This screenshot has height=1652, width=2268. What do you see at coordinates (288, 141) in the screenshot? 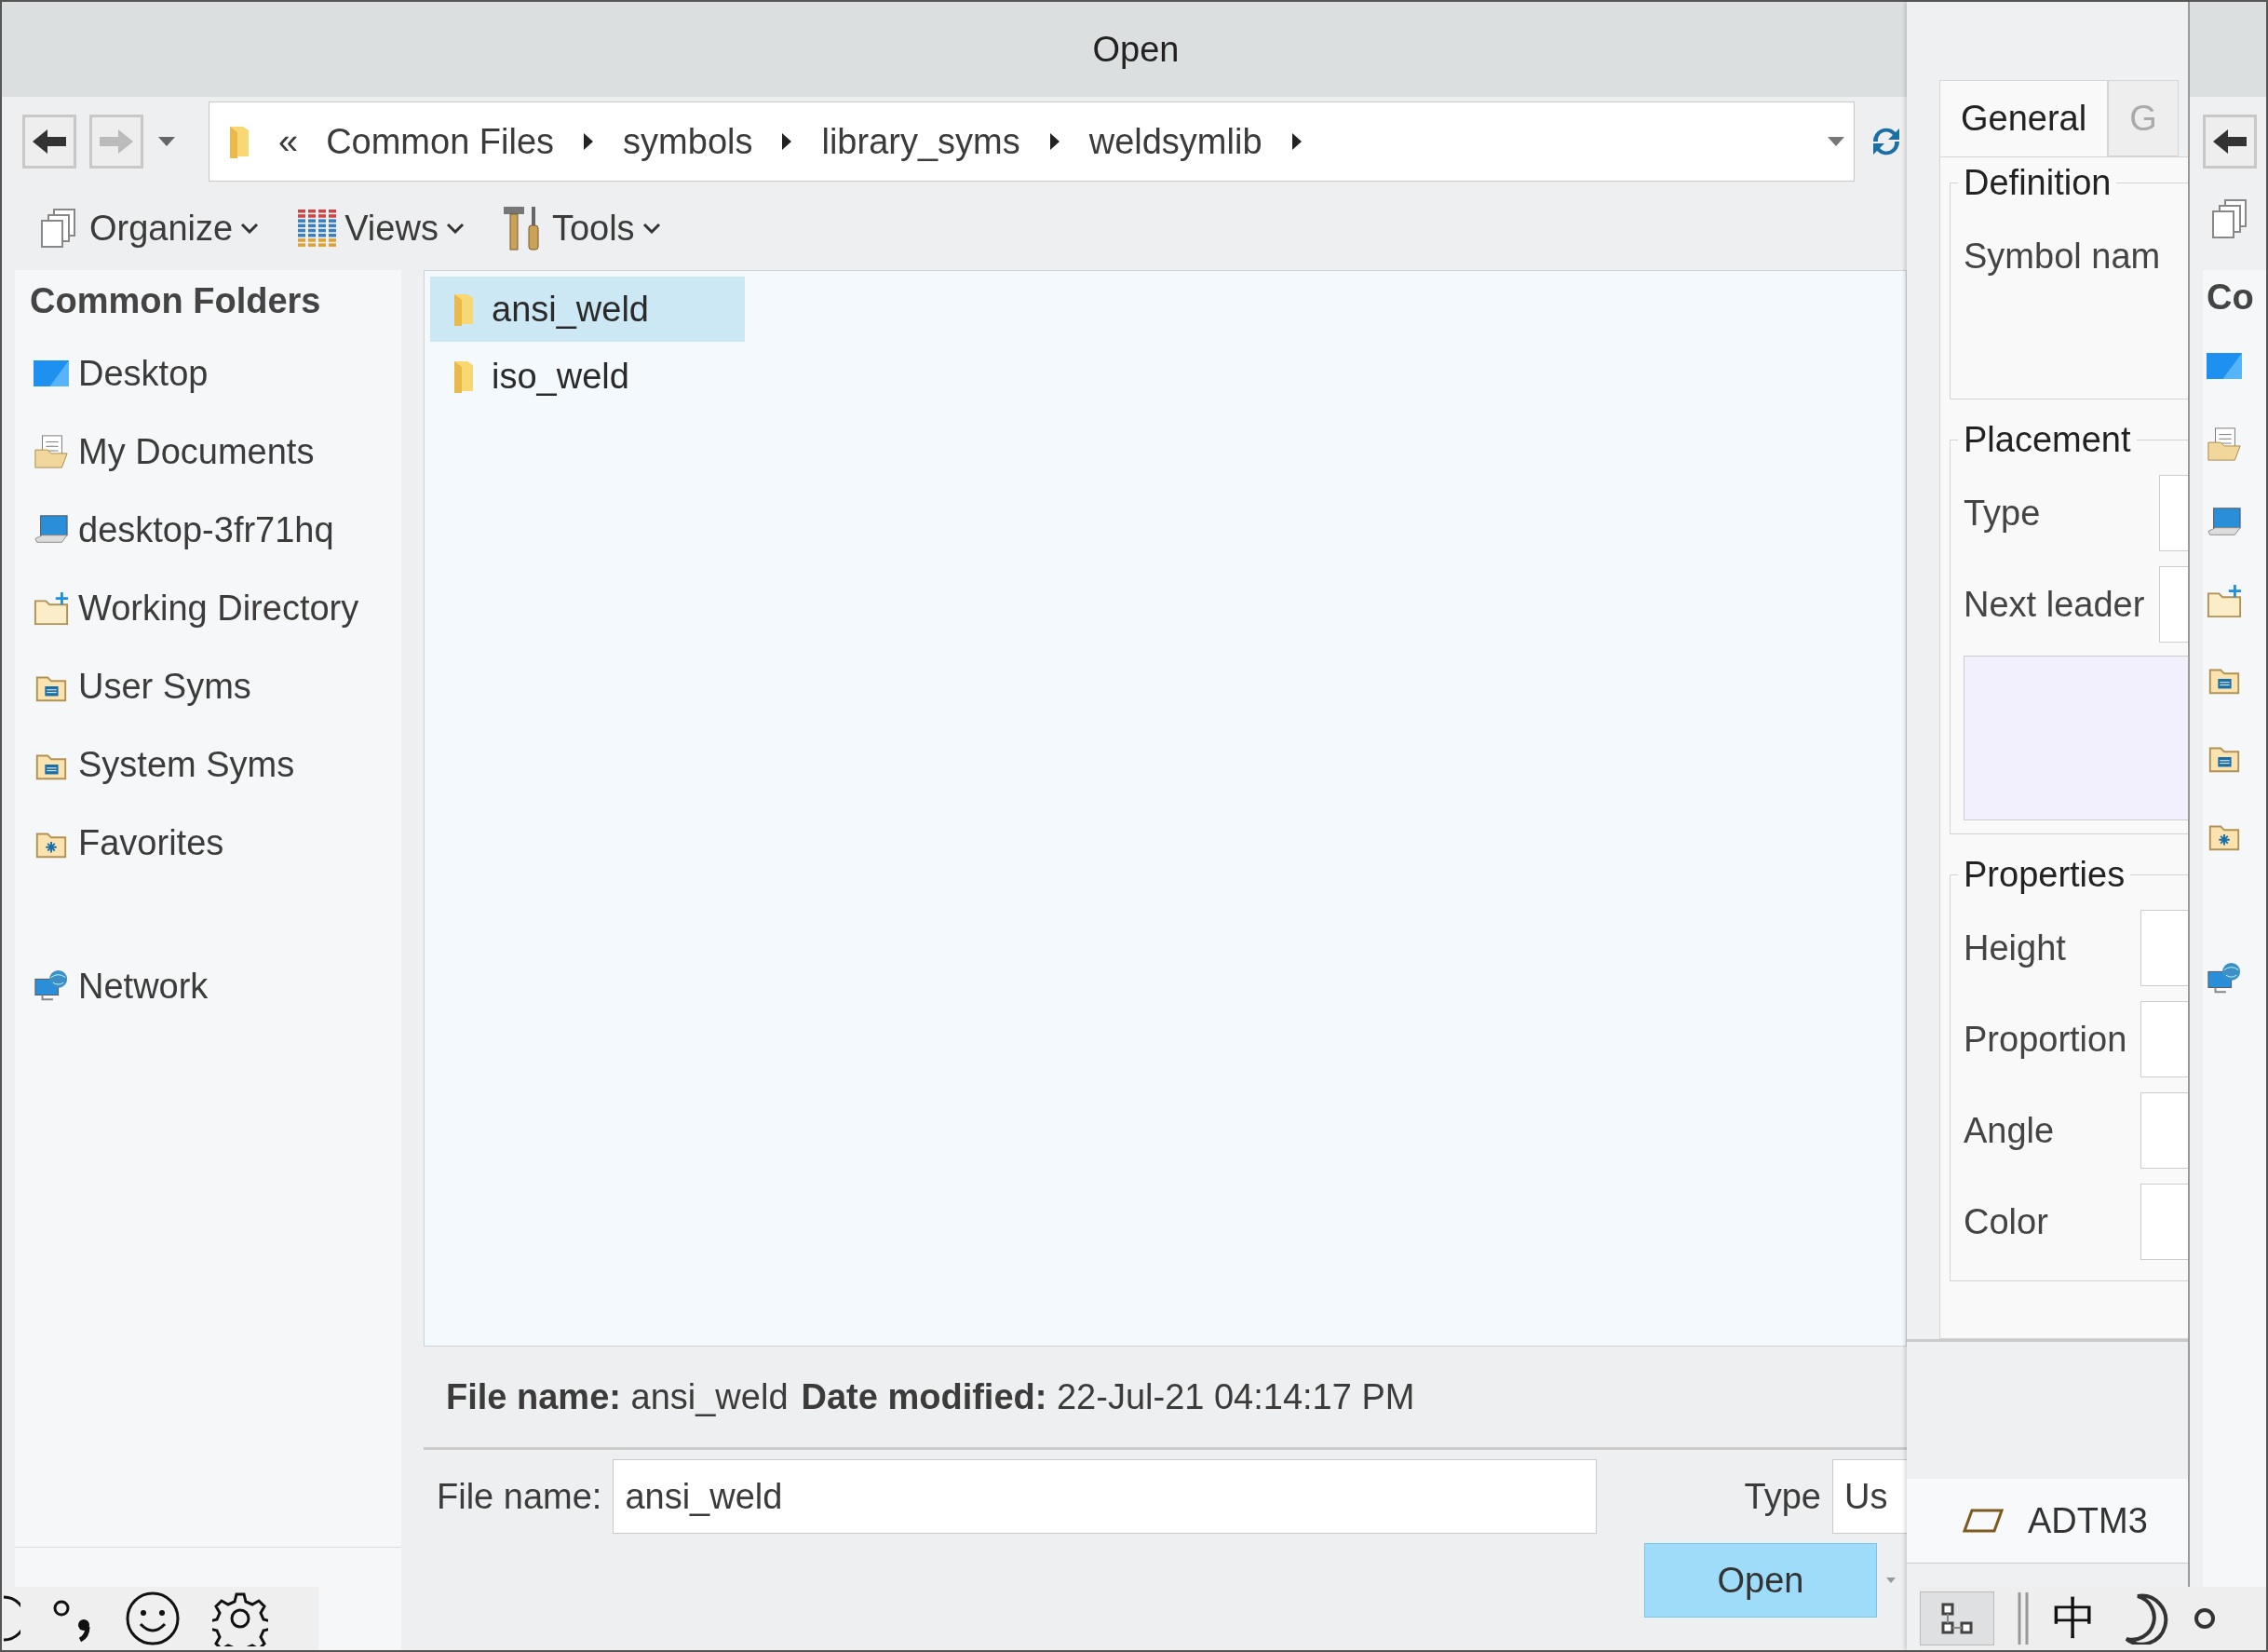
I see `overflow-chevron: «` at bounding box center [288, 141].